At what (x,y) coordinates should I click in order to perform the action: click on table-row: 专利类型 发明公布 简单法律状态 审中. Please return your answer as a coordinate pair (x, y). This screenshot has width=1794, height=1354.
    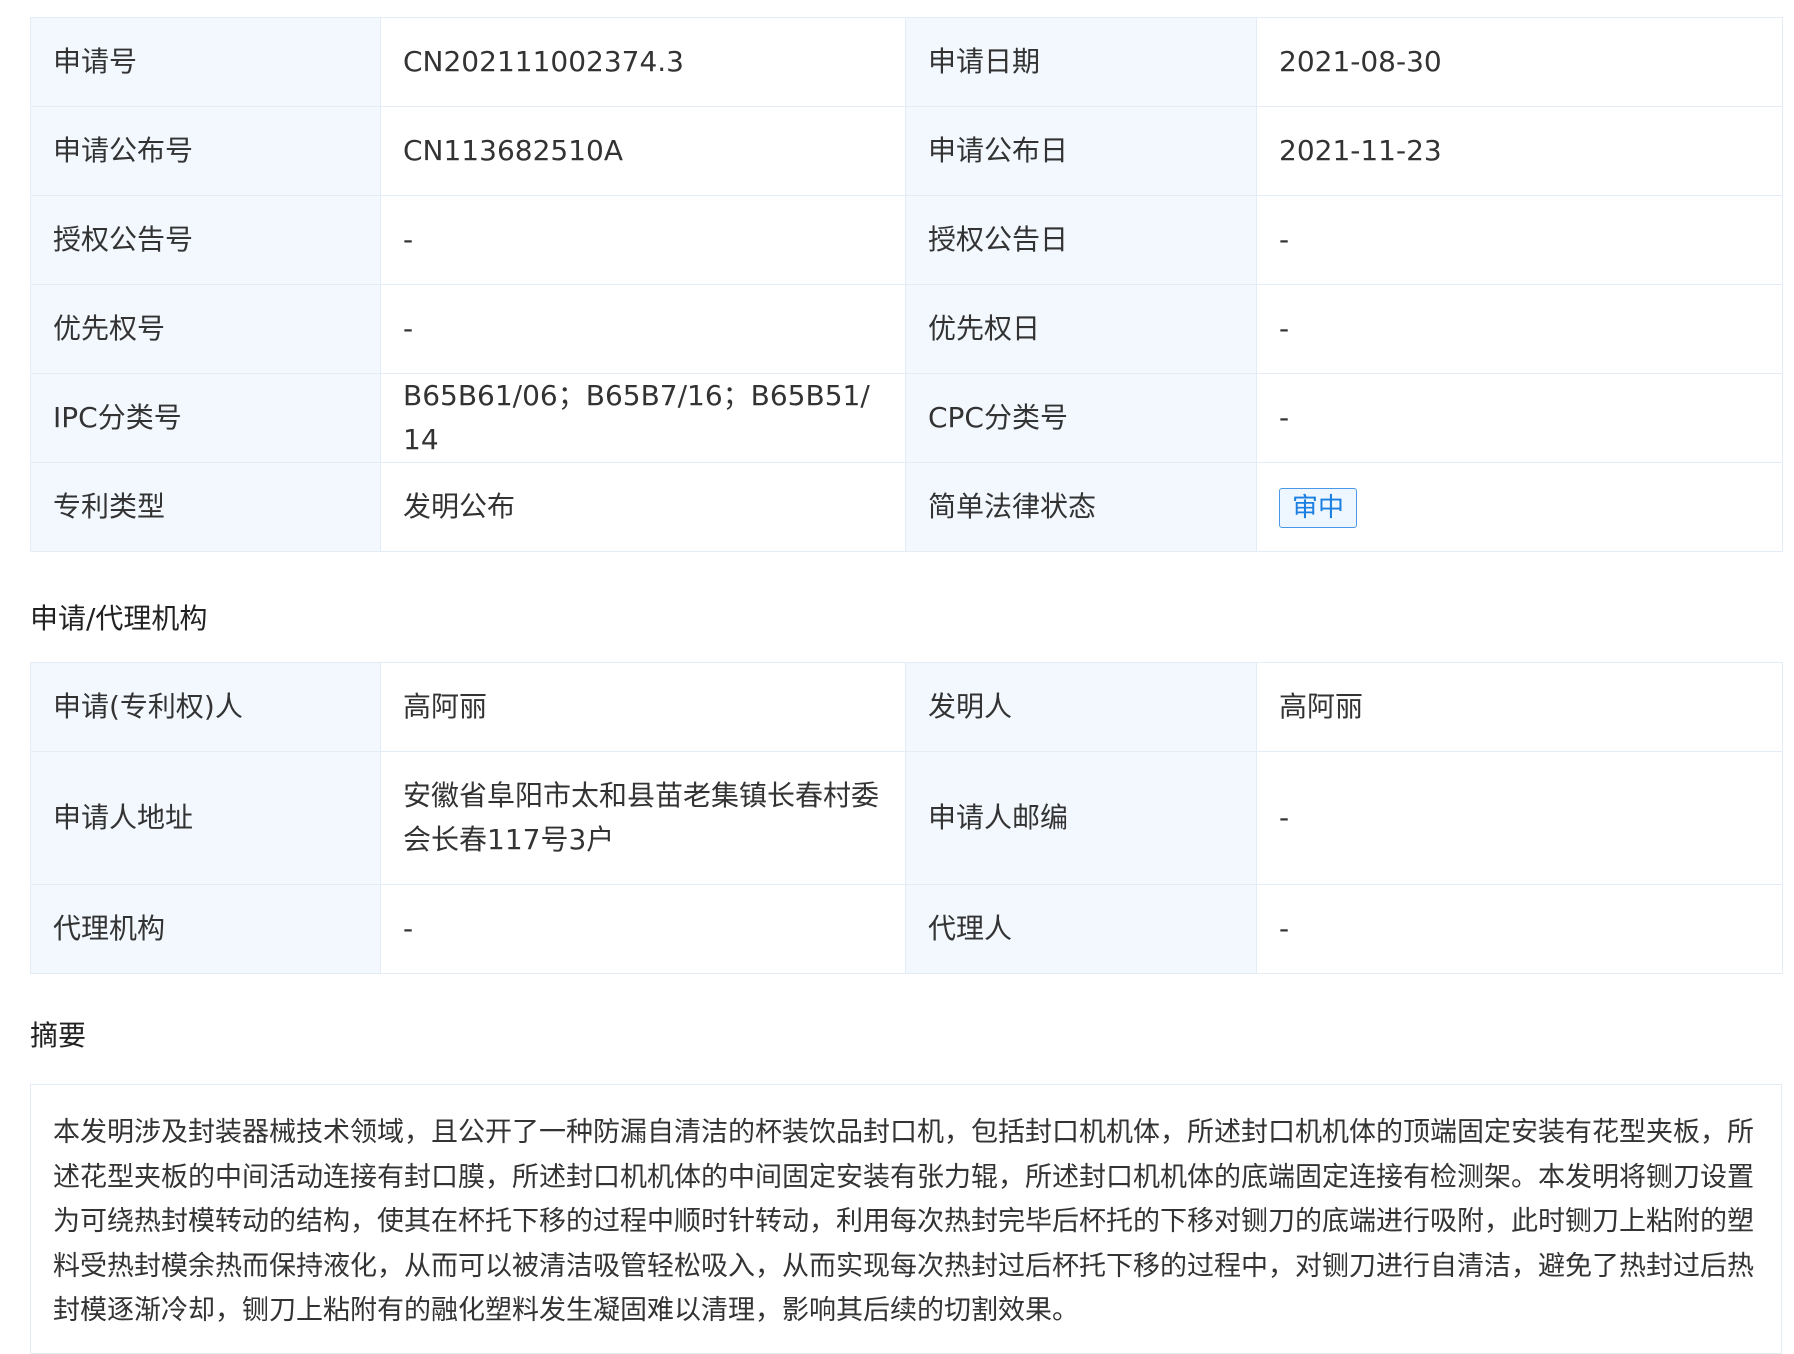
    Looking at the image, I should click on (906, 507).